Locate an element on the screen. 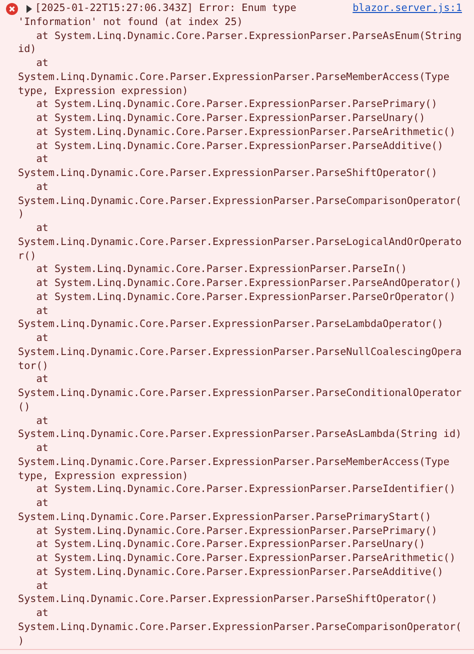  stack-trace-line: 'Information' not found (at index 25) is located at coordinates (131, 23).